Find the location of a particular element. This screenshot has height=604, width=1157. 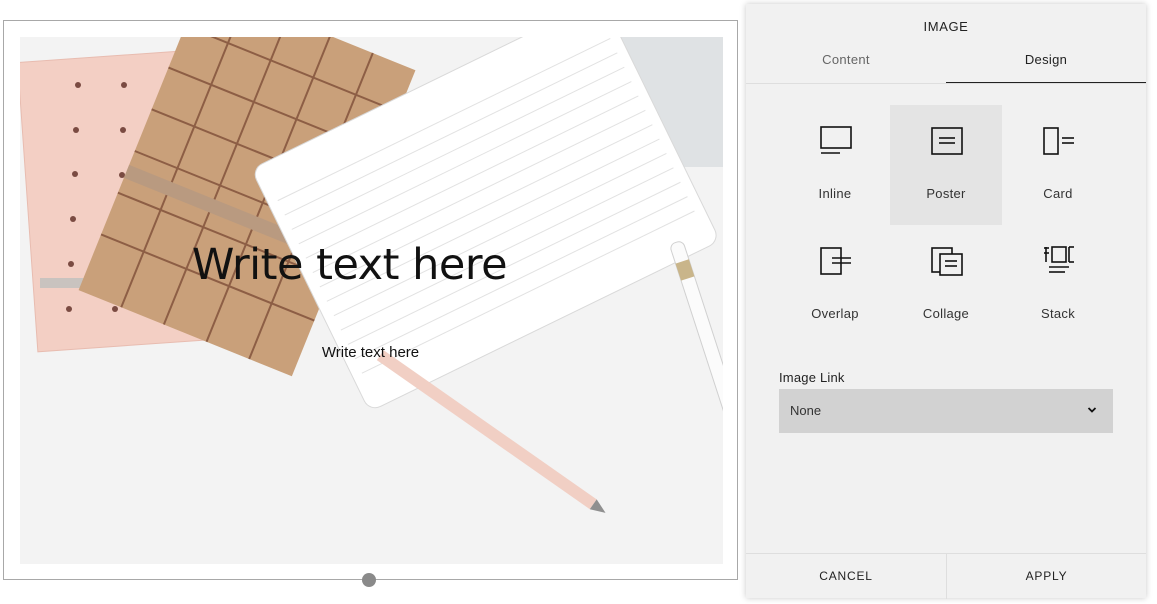

layout-option-card-label: Card is located at coordinates (1058, 193).